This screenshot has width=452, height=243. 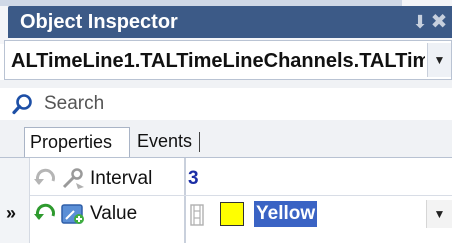 I want to click on panel-title: Object Inspector, so click(x=99, y=22).